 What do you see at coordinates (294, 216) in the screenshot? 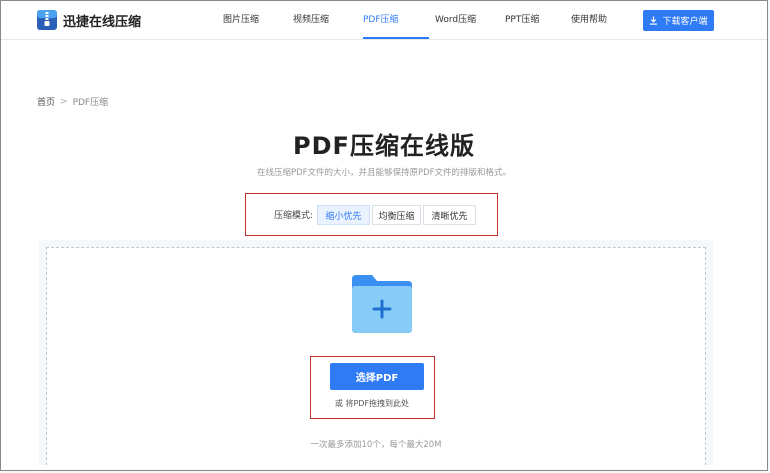
I see `compression-mode-label: 压缩模式:` at bounding box center [294, 216].